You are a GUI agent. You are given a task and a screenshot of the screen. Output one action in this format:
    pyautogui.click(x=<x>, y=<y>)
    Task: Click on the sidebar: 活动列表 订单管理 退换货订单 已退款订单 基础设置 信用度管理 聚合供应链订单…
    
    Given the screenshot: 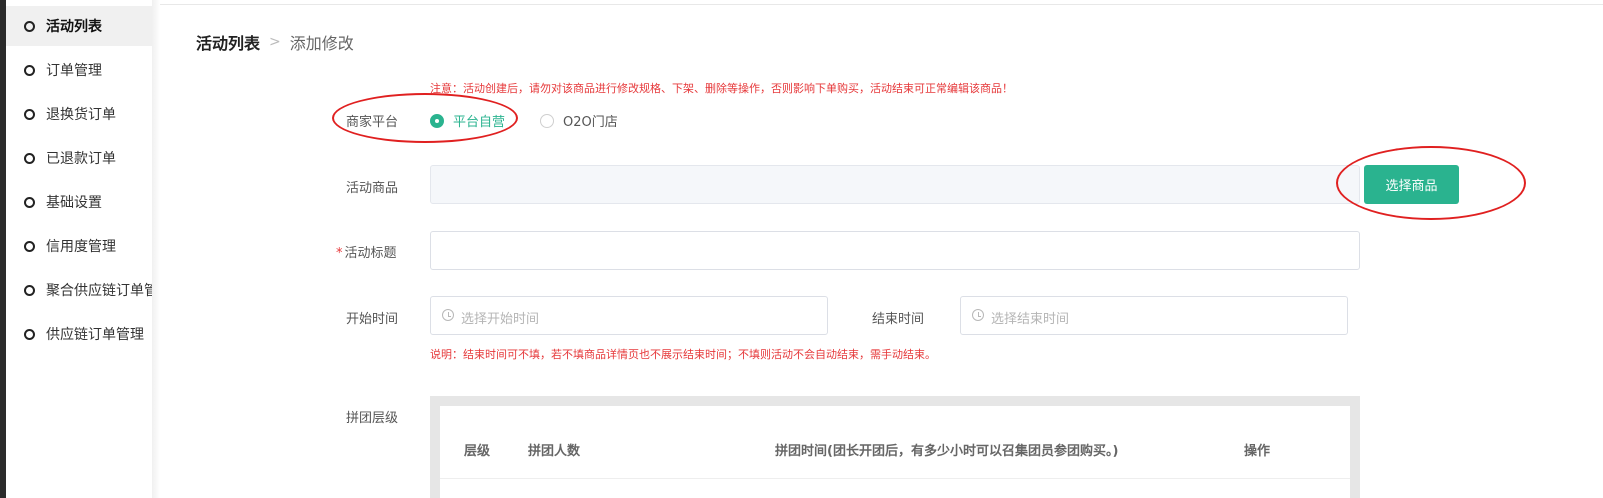 What is the action you would take?
    pyautogui.click(x=79, y=249)
    